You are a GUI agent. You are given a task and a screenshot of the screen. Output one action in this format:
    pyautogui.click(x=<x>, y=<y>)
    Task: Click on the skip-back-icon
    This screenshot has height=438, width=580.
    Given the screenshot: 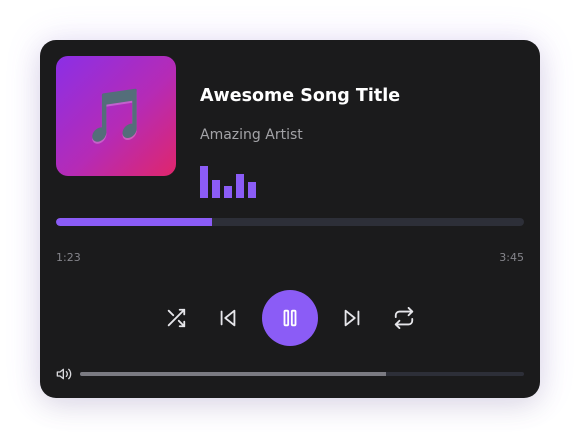 What is the action you would take?
    pyautogui.click(x=228, y=318)
    